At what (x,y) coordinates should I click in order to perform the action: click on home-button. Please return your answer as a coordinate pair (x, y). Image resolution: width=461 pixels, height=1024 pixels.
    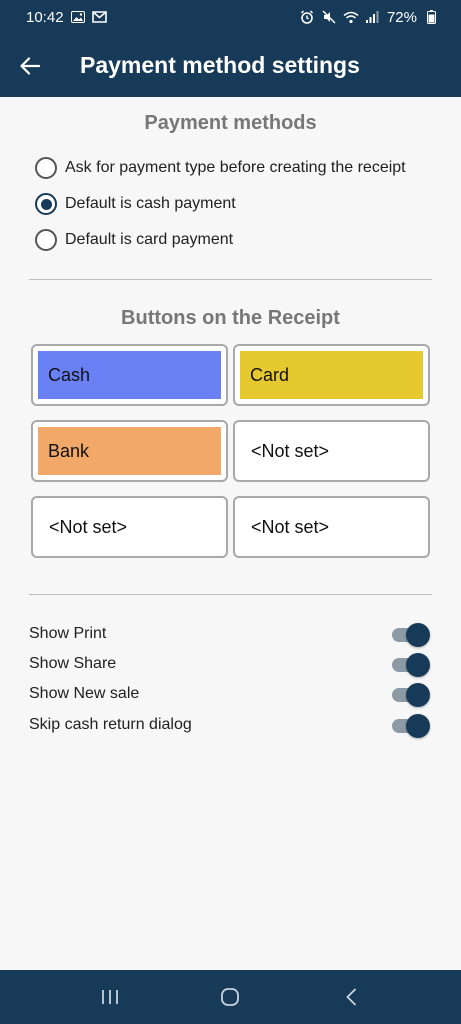
    Looking at the image, I should click on (230, 997).